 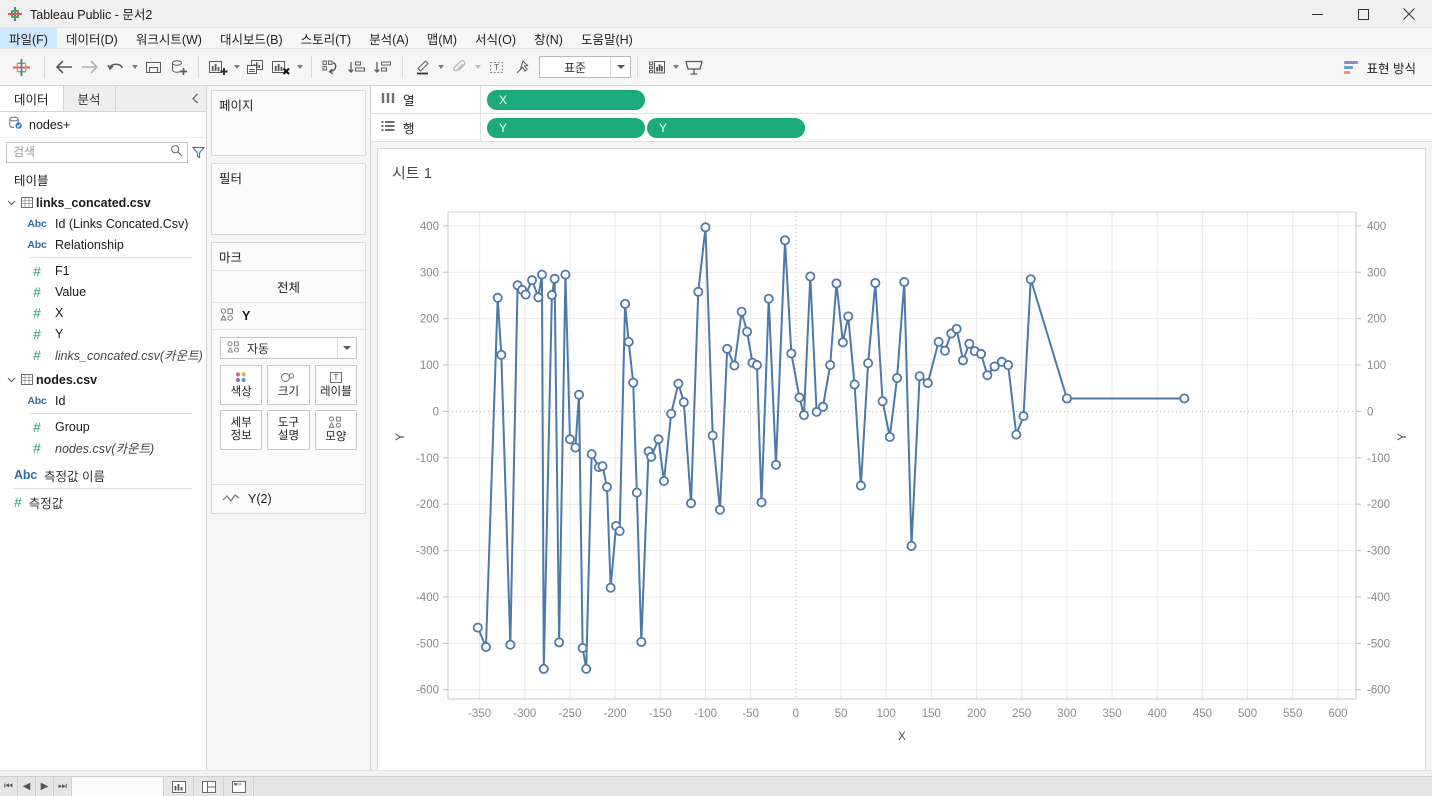 What do you see at coordinates (496, 67) in the screenshot?
I see `show-mark-labels-button: T` at bounding box center [496, 67].